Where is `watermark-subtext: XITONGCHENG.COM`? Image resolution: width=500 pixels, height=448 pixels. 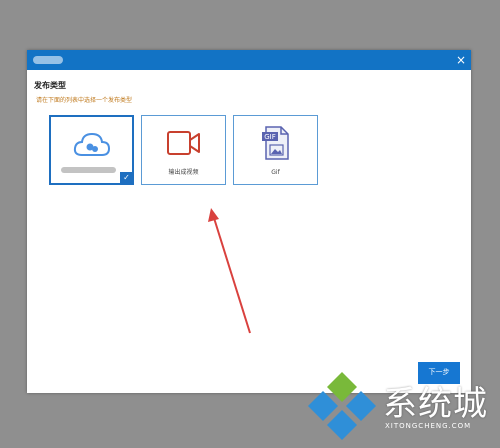
watermark-subtext: XITONGCHENG.COM is located at coordinates (428, 426).